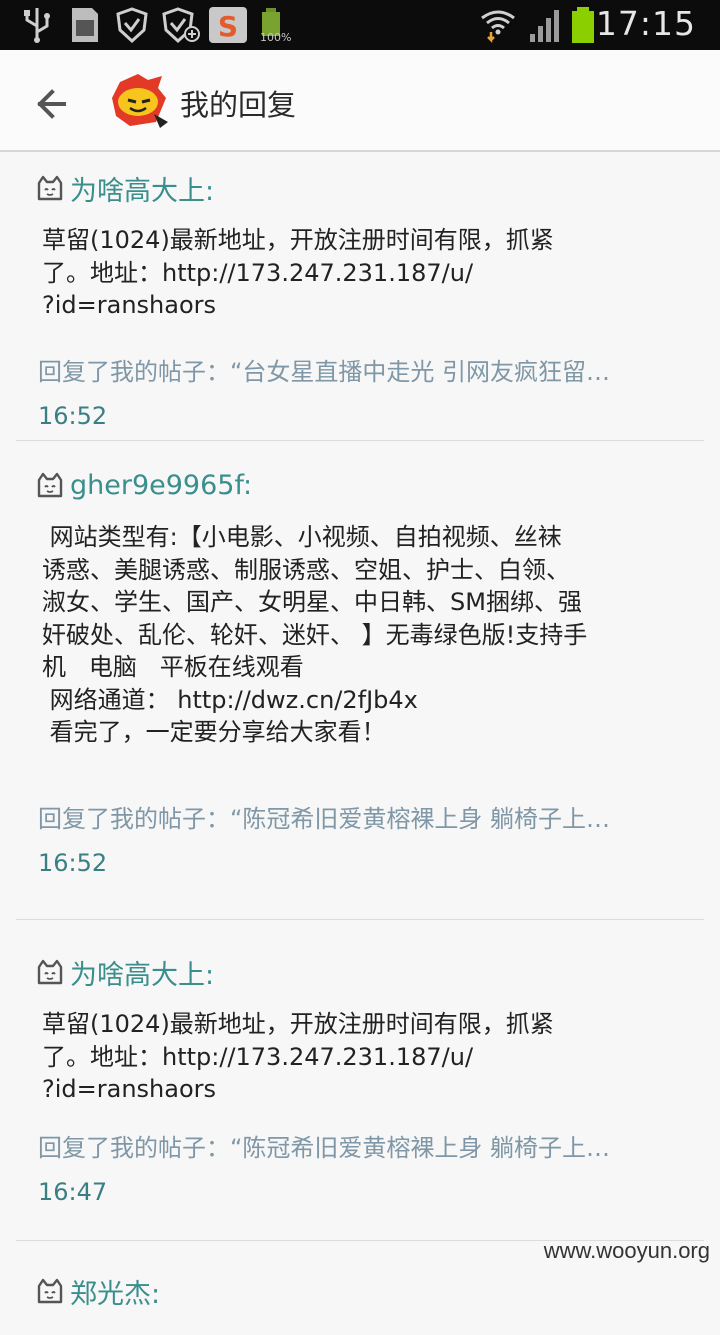  What do you see at coordinates (55, 105) in the screenshot?
I see `arrow-left-icon` at bounding box center [55, 105].